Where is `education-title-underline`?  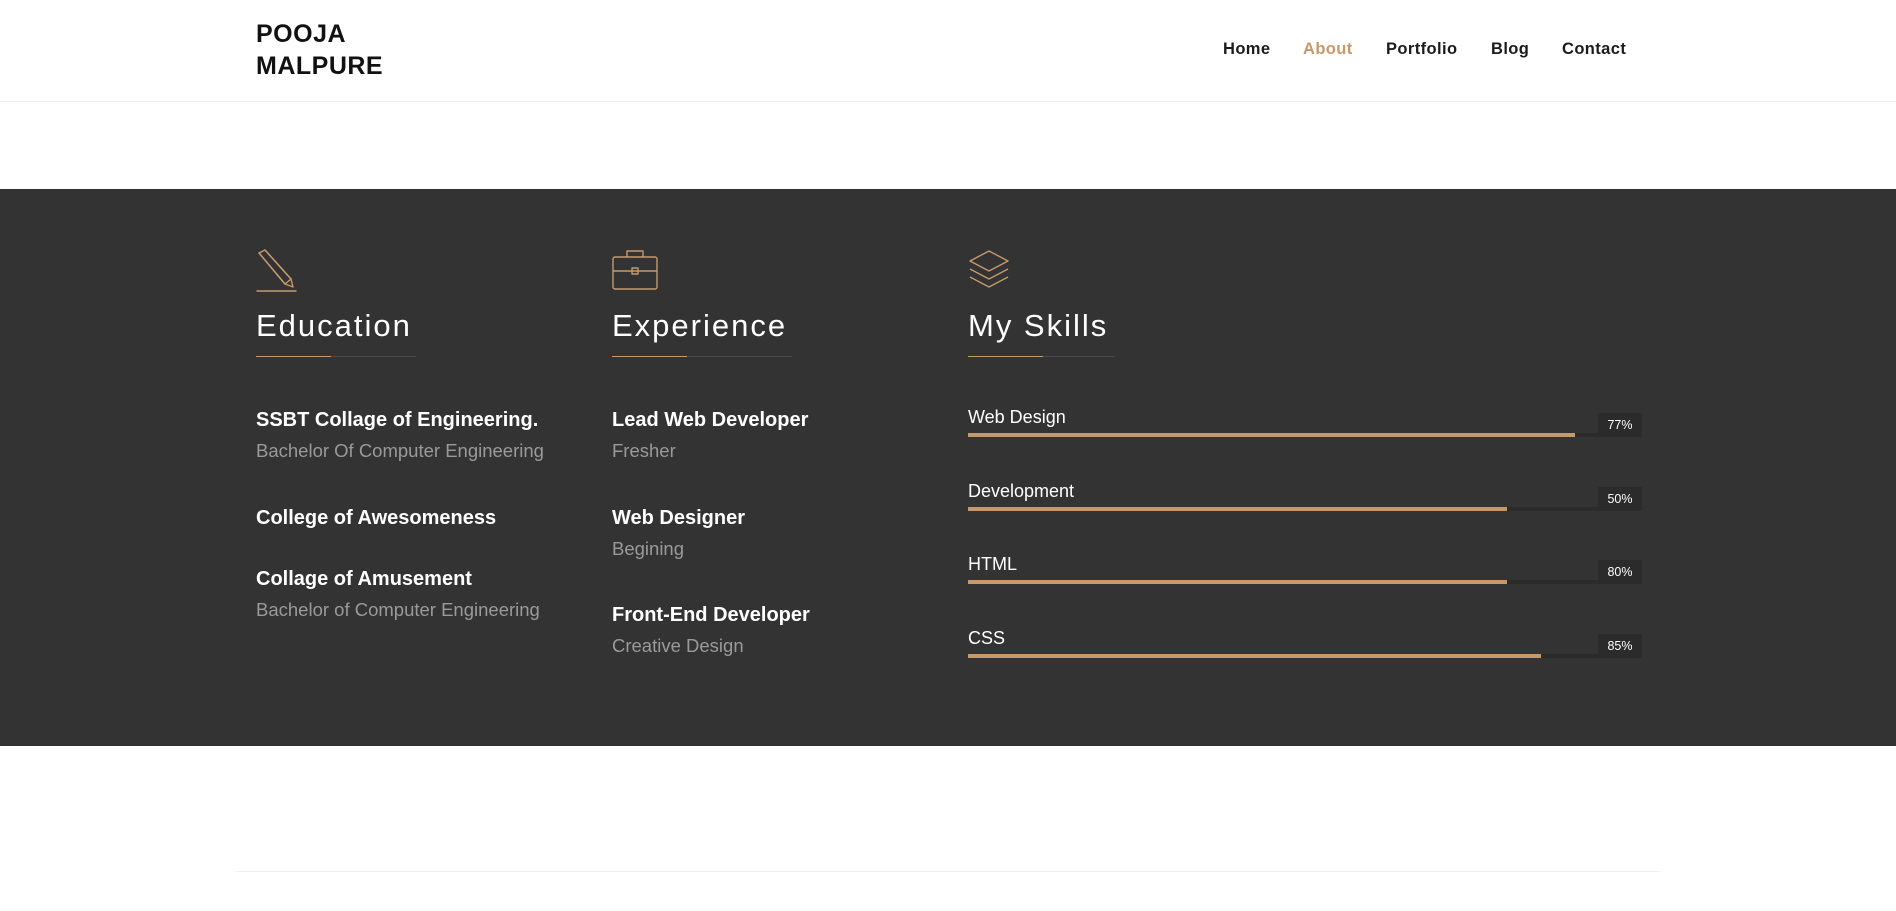 education-title-underline is located at coordinates (336, 356).